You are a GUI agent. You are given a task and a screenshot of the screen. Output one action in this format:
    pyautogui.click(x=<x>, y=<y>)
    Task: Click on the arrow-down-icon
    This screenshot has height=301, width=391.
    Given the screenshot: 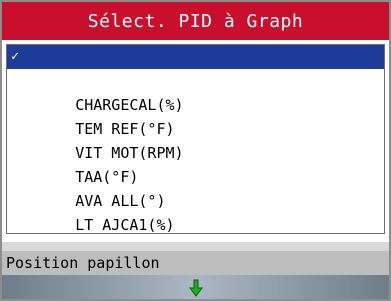 What is the action you would take?
    pyautogui.click(x=195, y=288)
    